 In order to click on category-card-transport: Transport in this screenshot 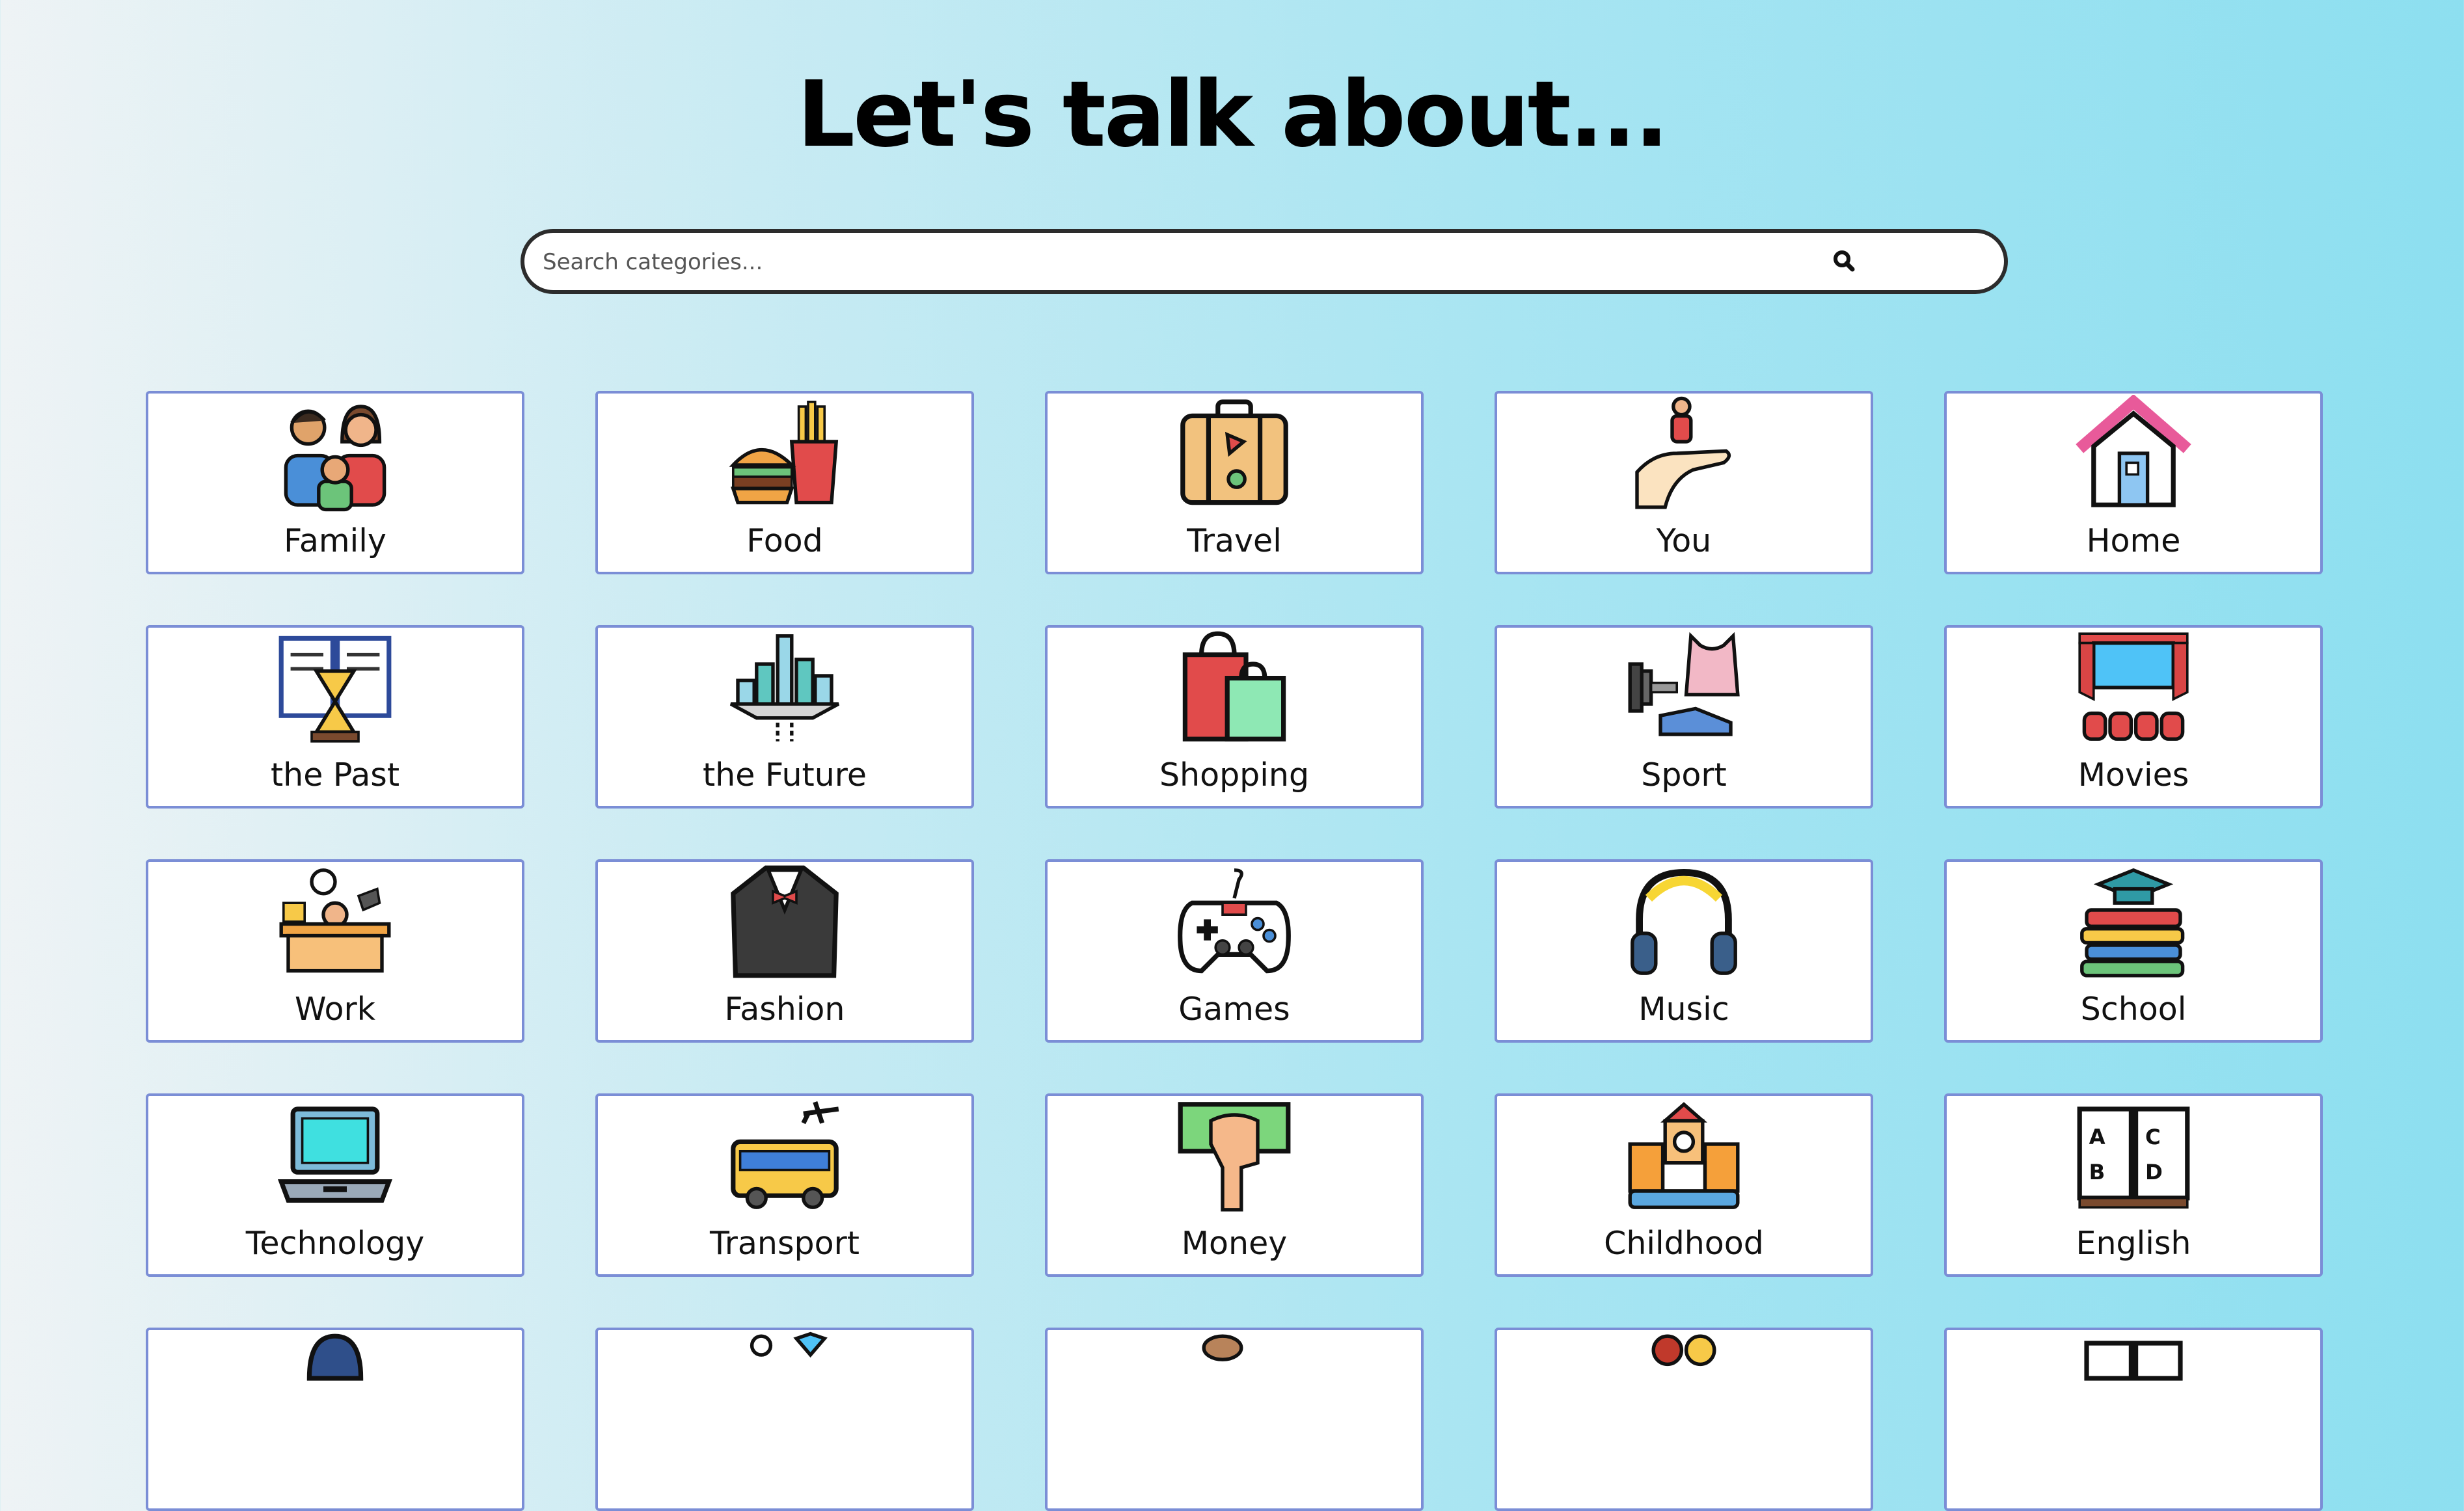, I will do `click(784, 1185)`.